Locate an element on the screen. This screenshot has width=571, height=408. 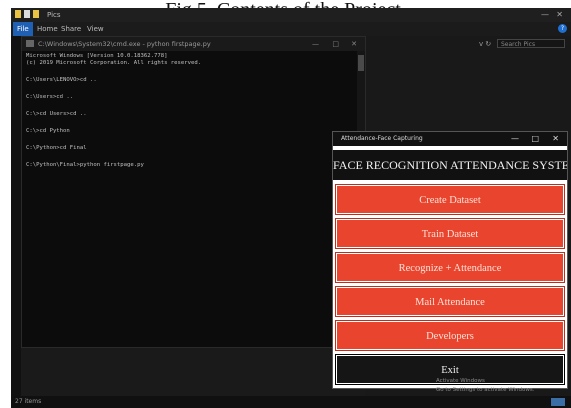
navigation-pane is located at coordinates (16, 216).